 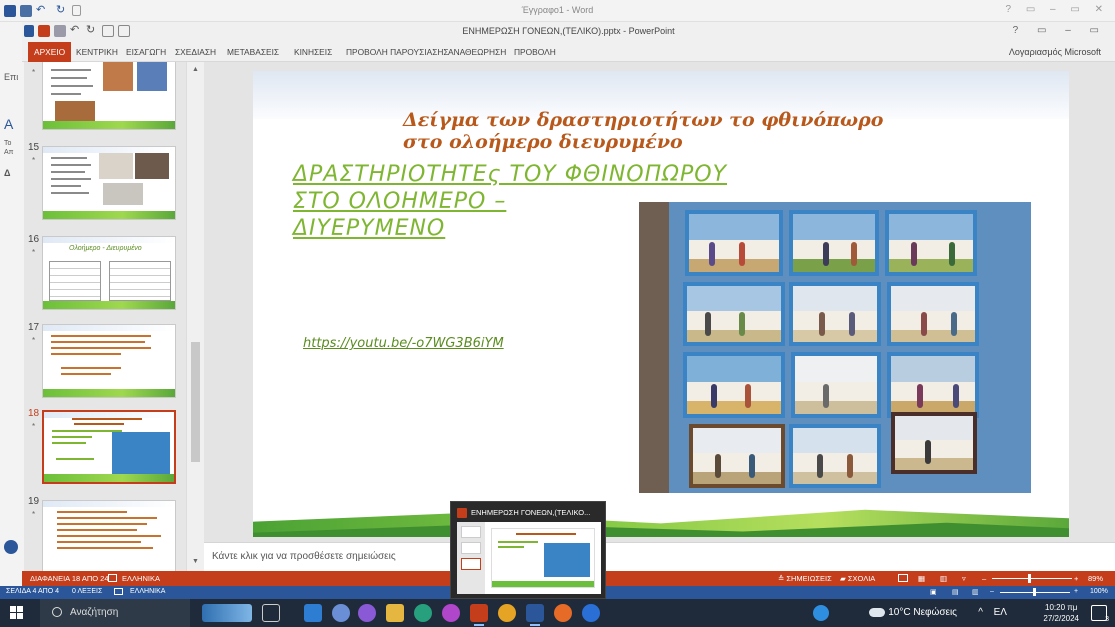 What do you see at coordinates (980, 612) in the screenshot?
I see `chevron-up-icon: ^` at bounding box center [980, 612].